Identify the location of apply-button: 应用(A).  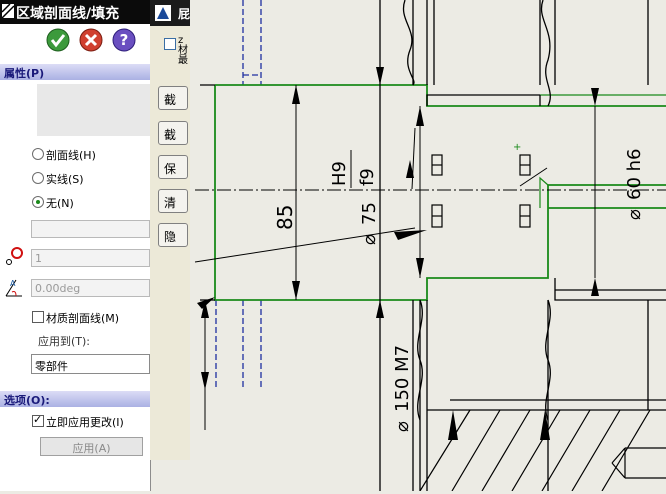
(91, 446).